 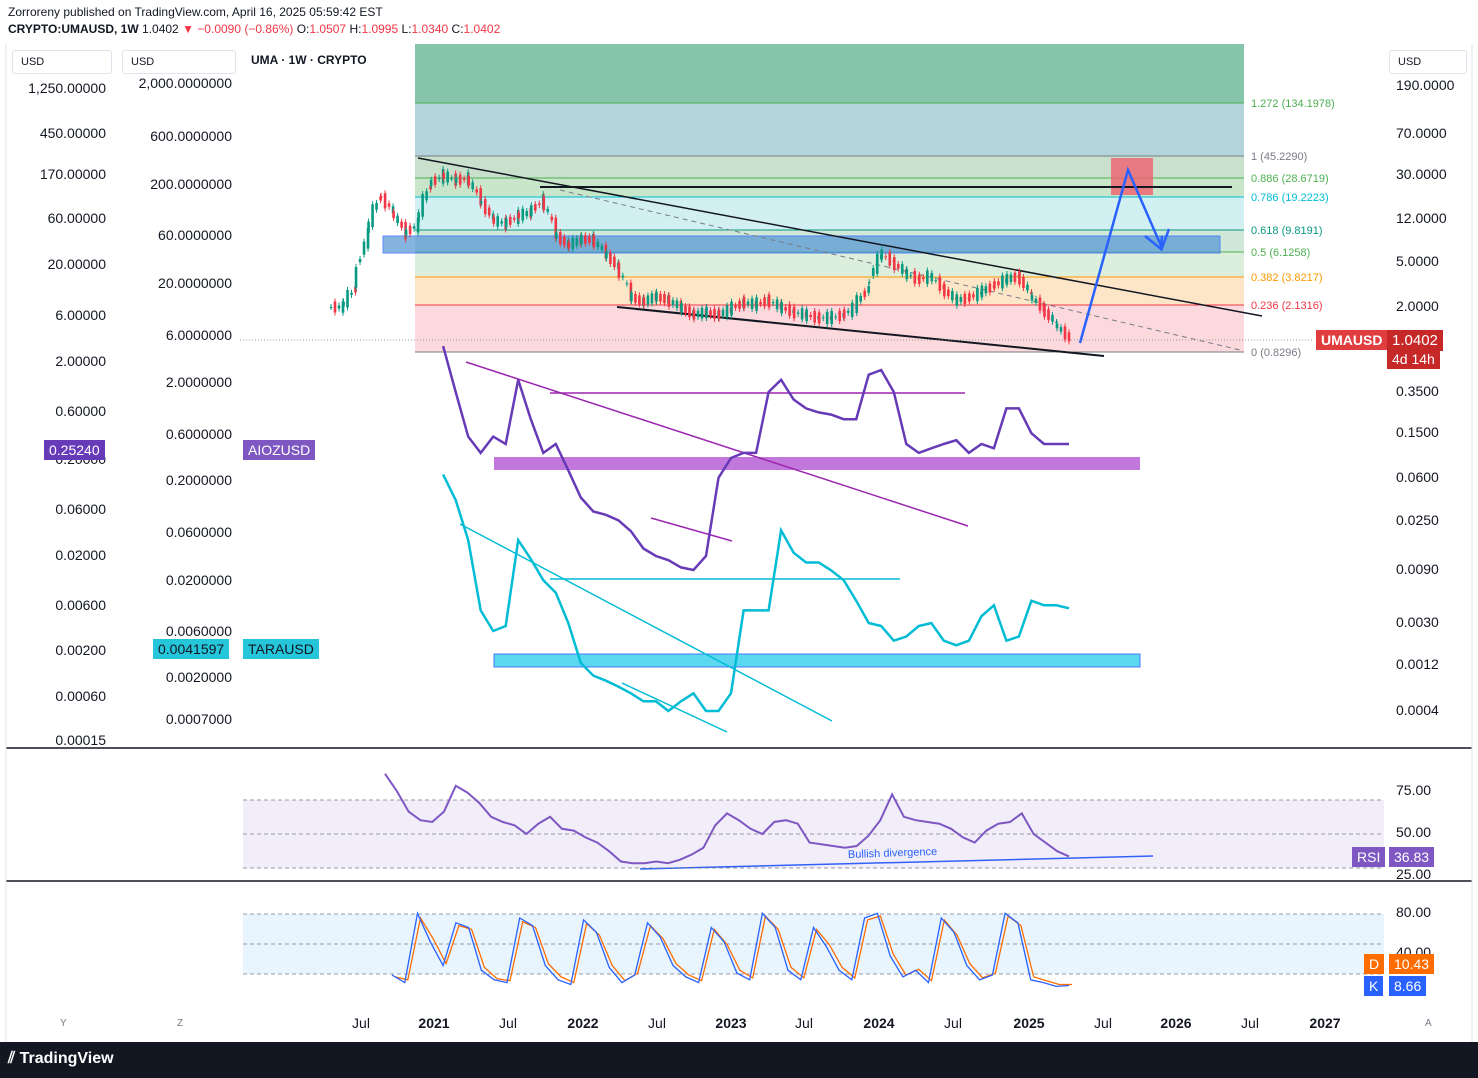 What do you see at coordinates (80, 696) in the screenshot?
I see `left-axis-1-tick: 0.00060` at bounding box center [80, 696].